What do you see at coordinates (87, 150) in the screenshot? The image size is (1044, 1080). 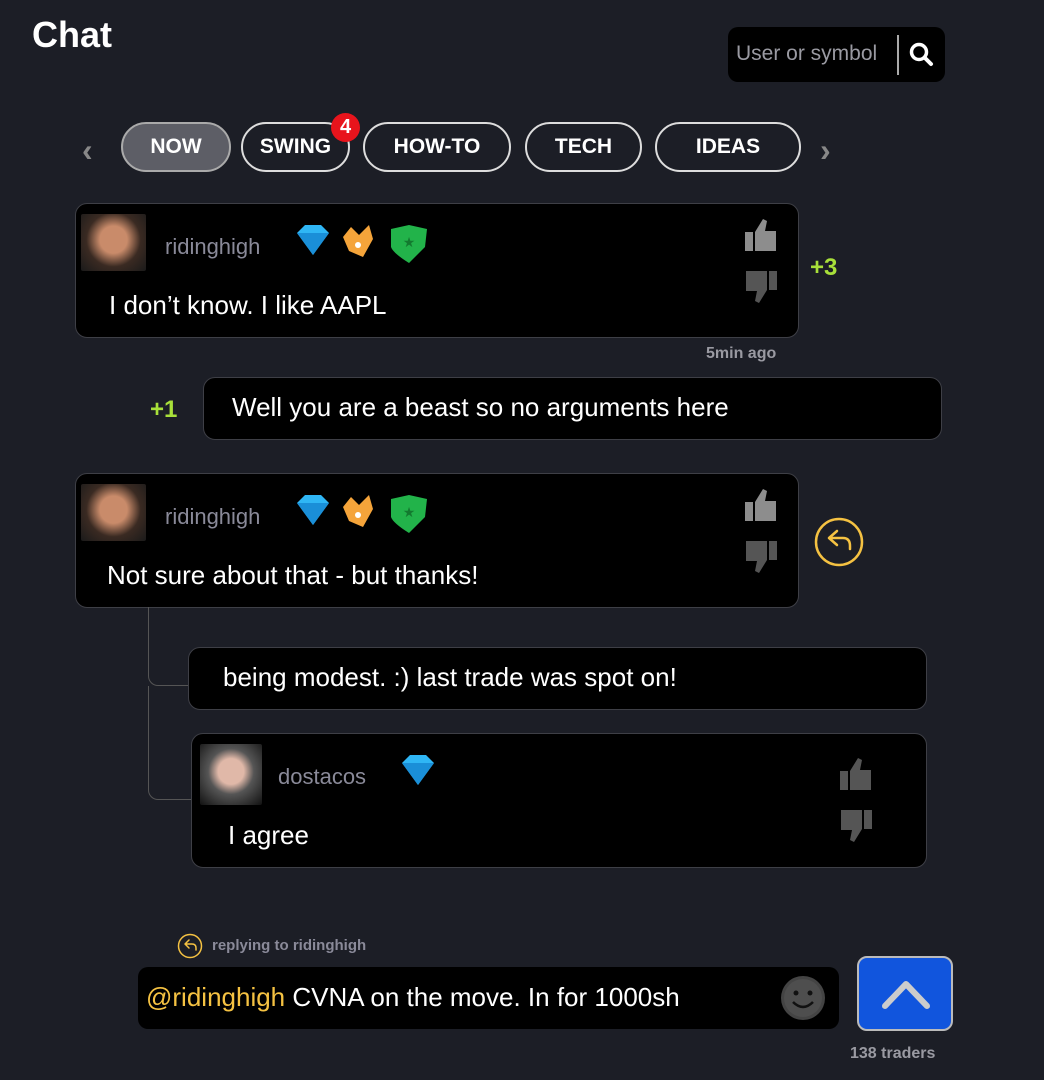 I see `chevron-left-icon: ‹` at bounding box center [87, 150].